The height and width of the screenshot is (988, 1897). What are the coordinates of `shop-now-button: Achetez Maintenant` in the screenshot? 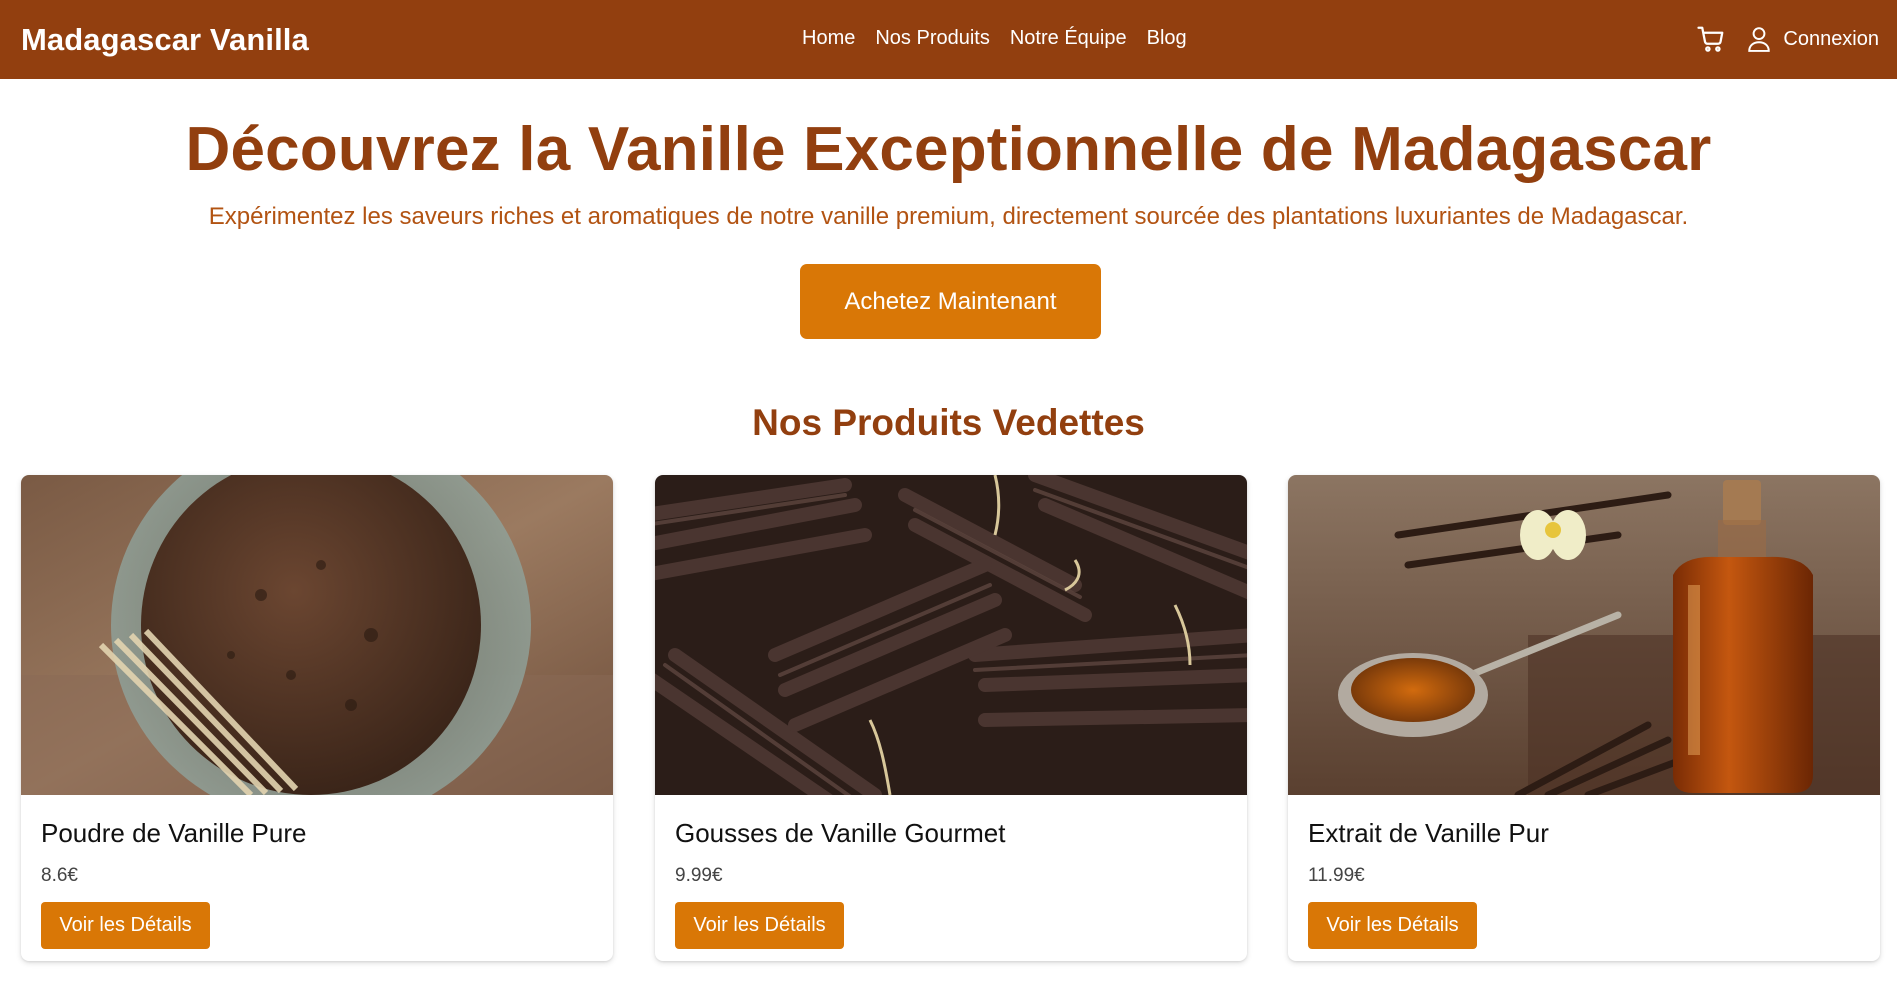 It's located at (950, 301).